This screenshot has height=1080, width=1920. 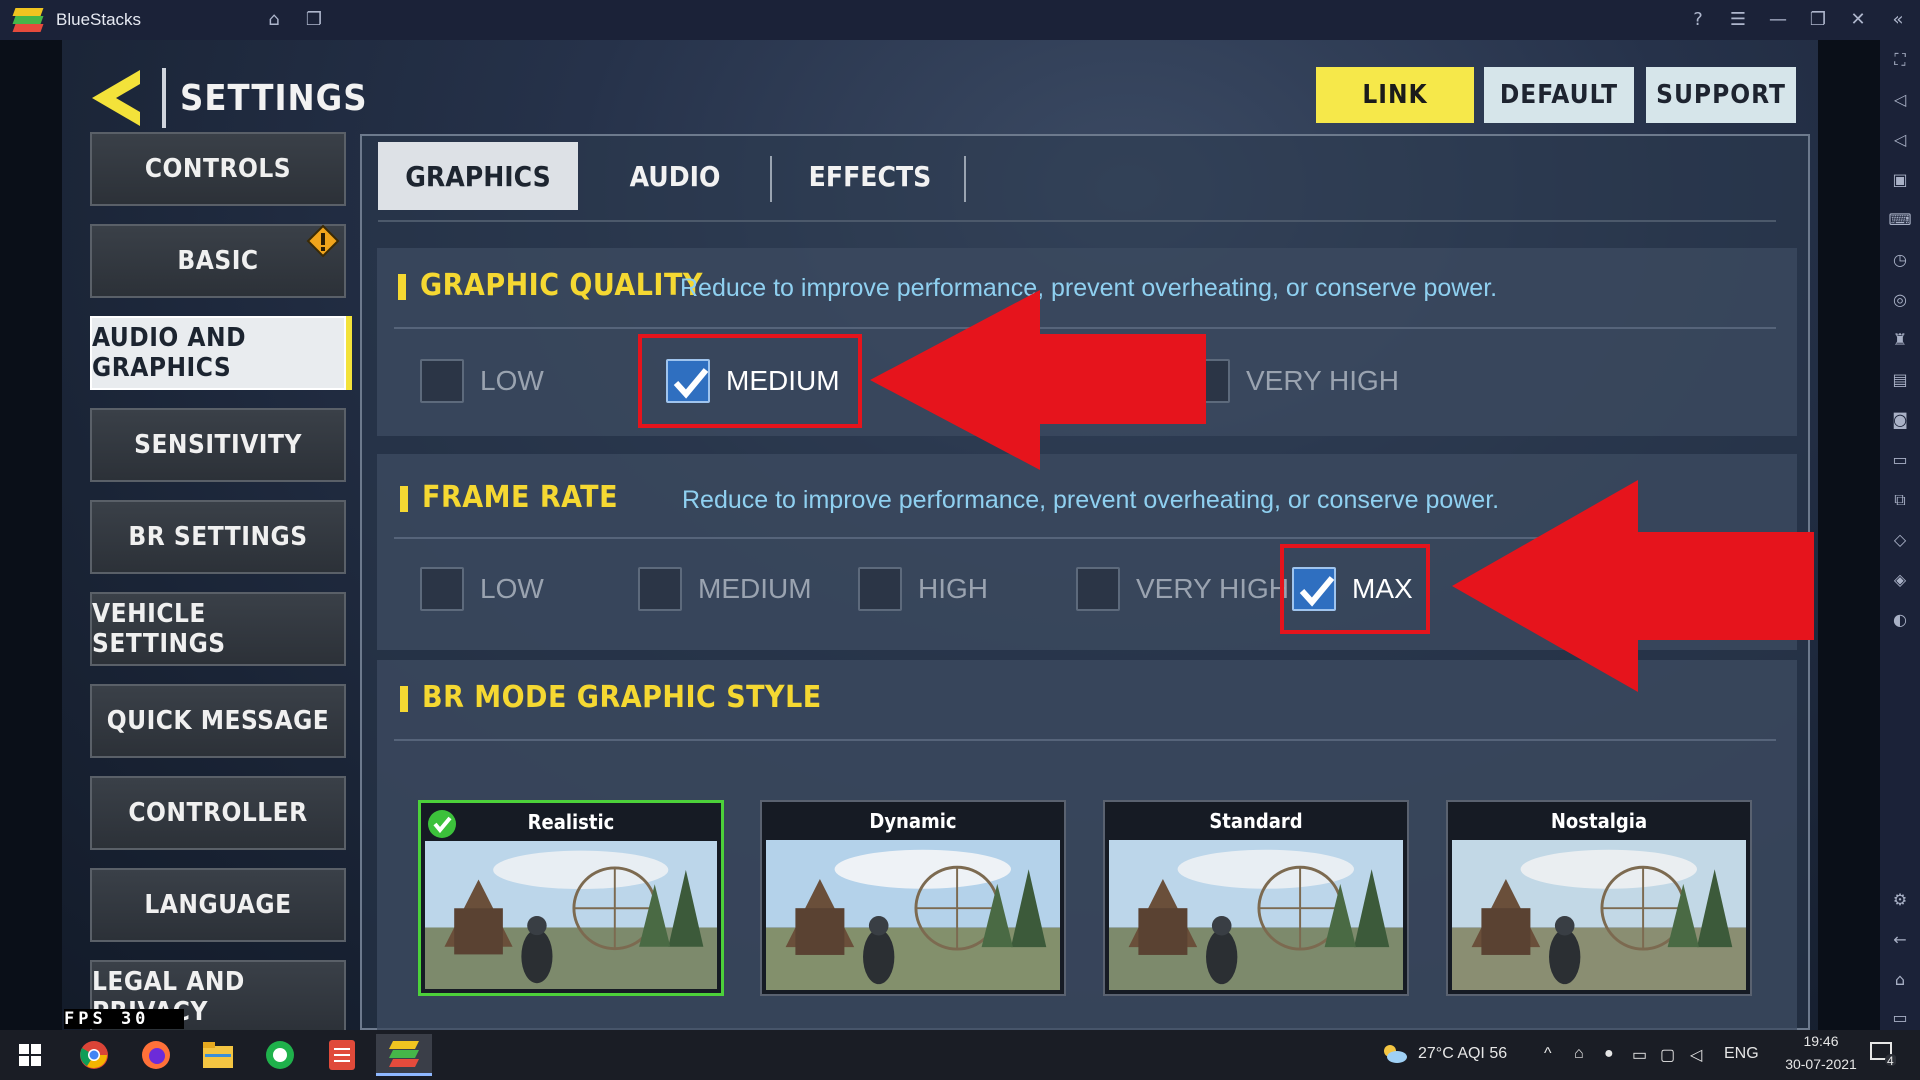 I want to click on macro-icon: ◷, so click(x=1900, y=260).